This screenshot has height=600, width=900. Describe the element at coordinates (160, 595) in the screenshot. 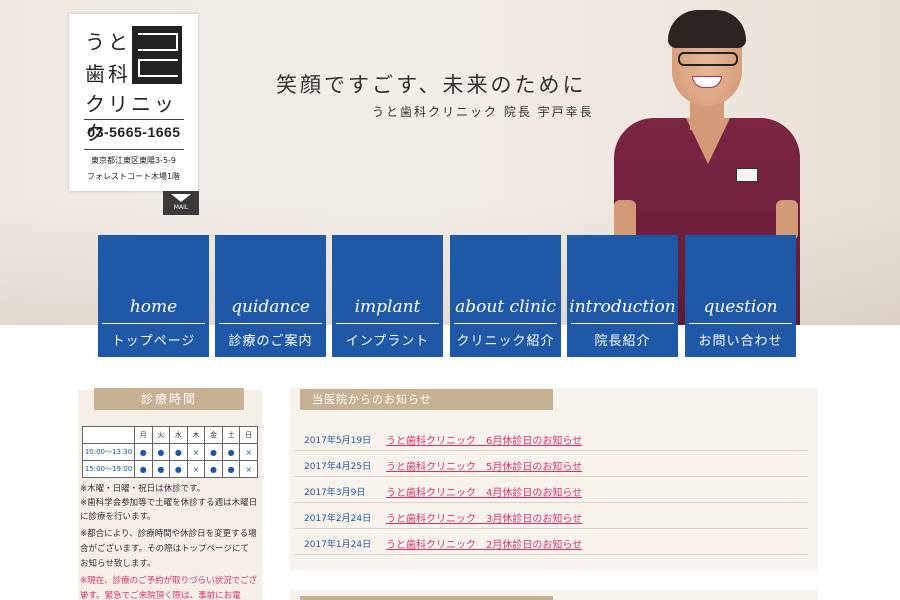

I see `hours-warning-note: ます。緊急でご来院頂く際は、事前にお電` at that location.